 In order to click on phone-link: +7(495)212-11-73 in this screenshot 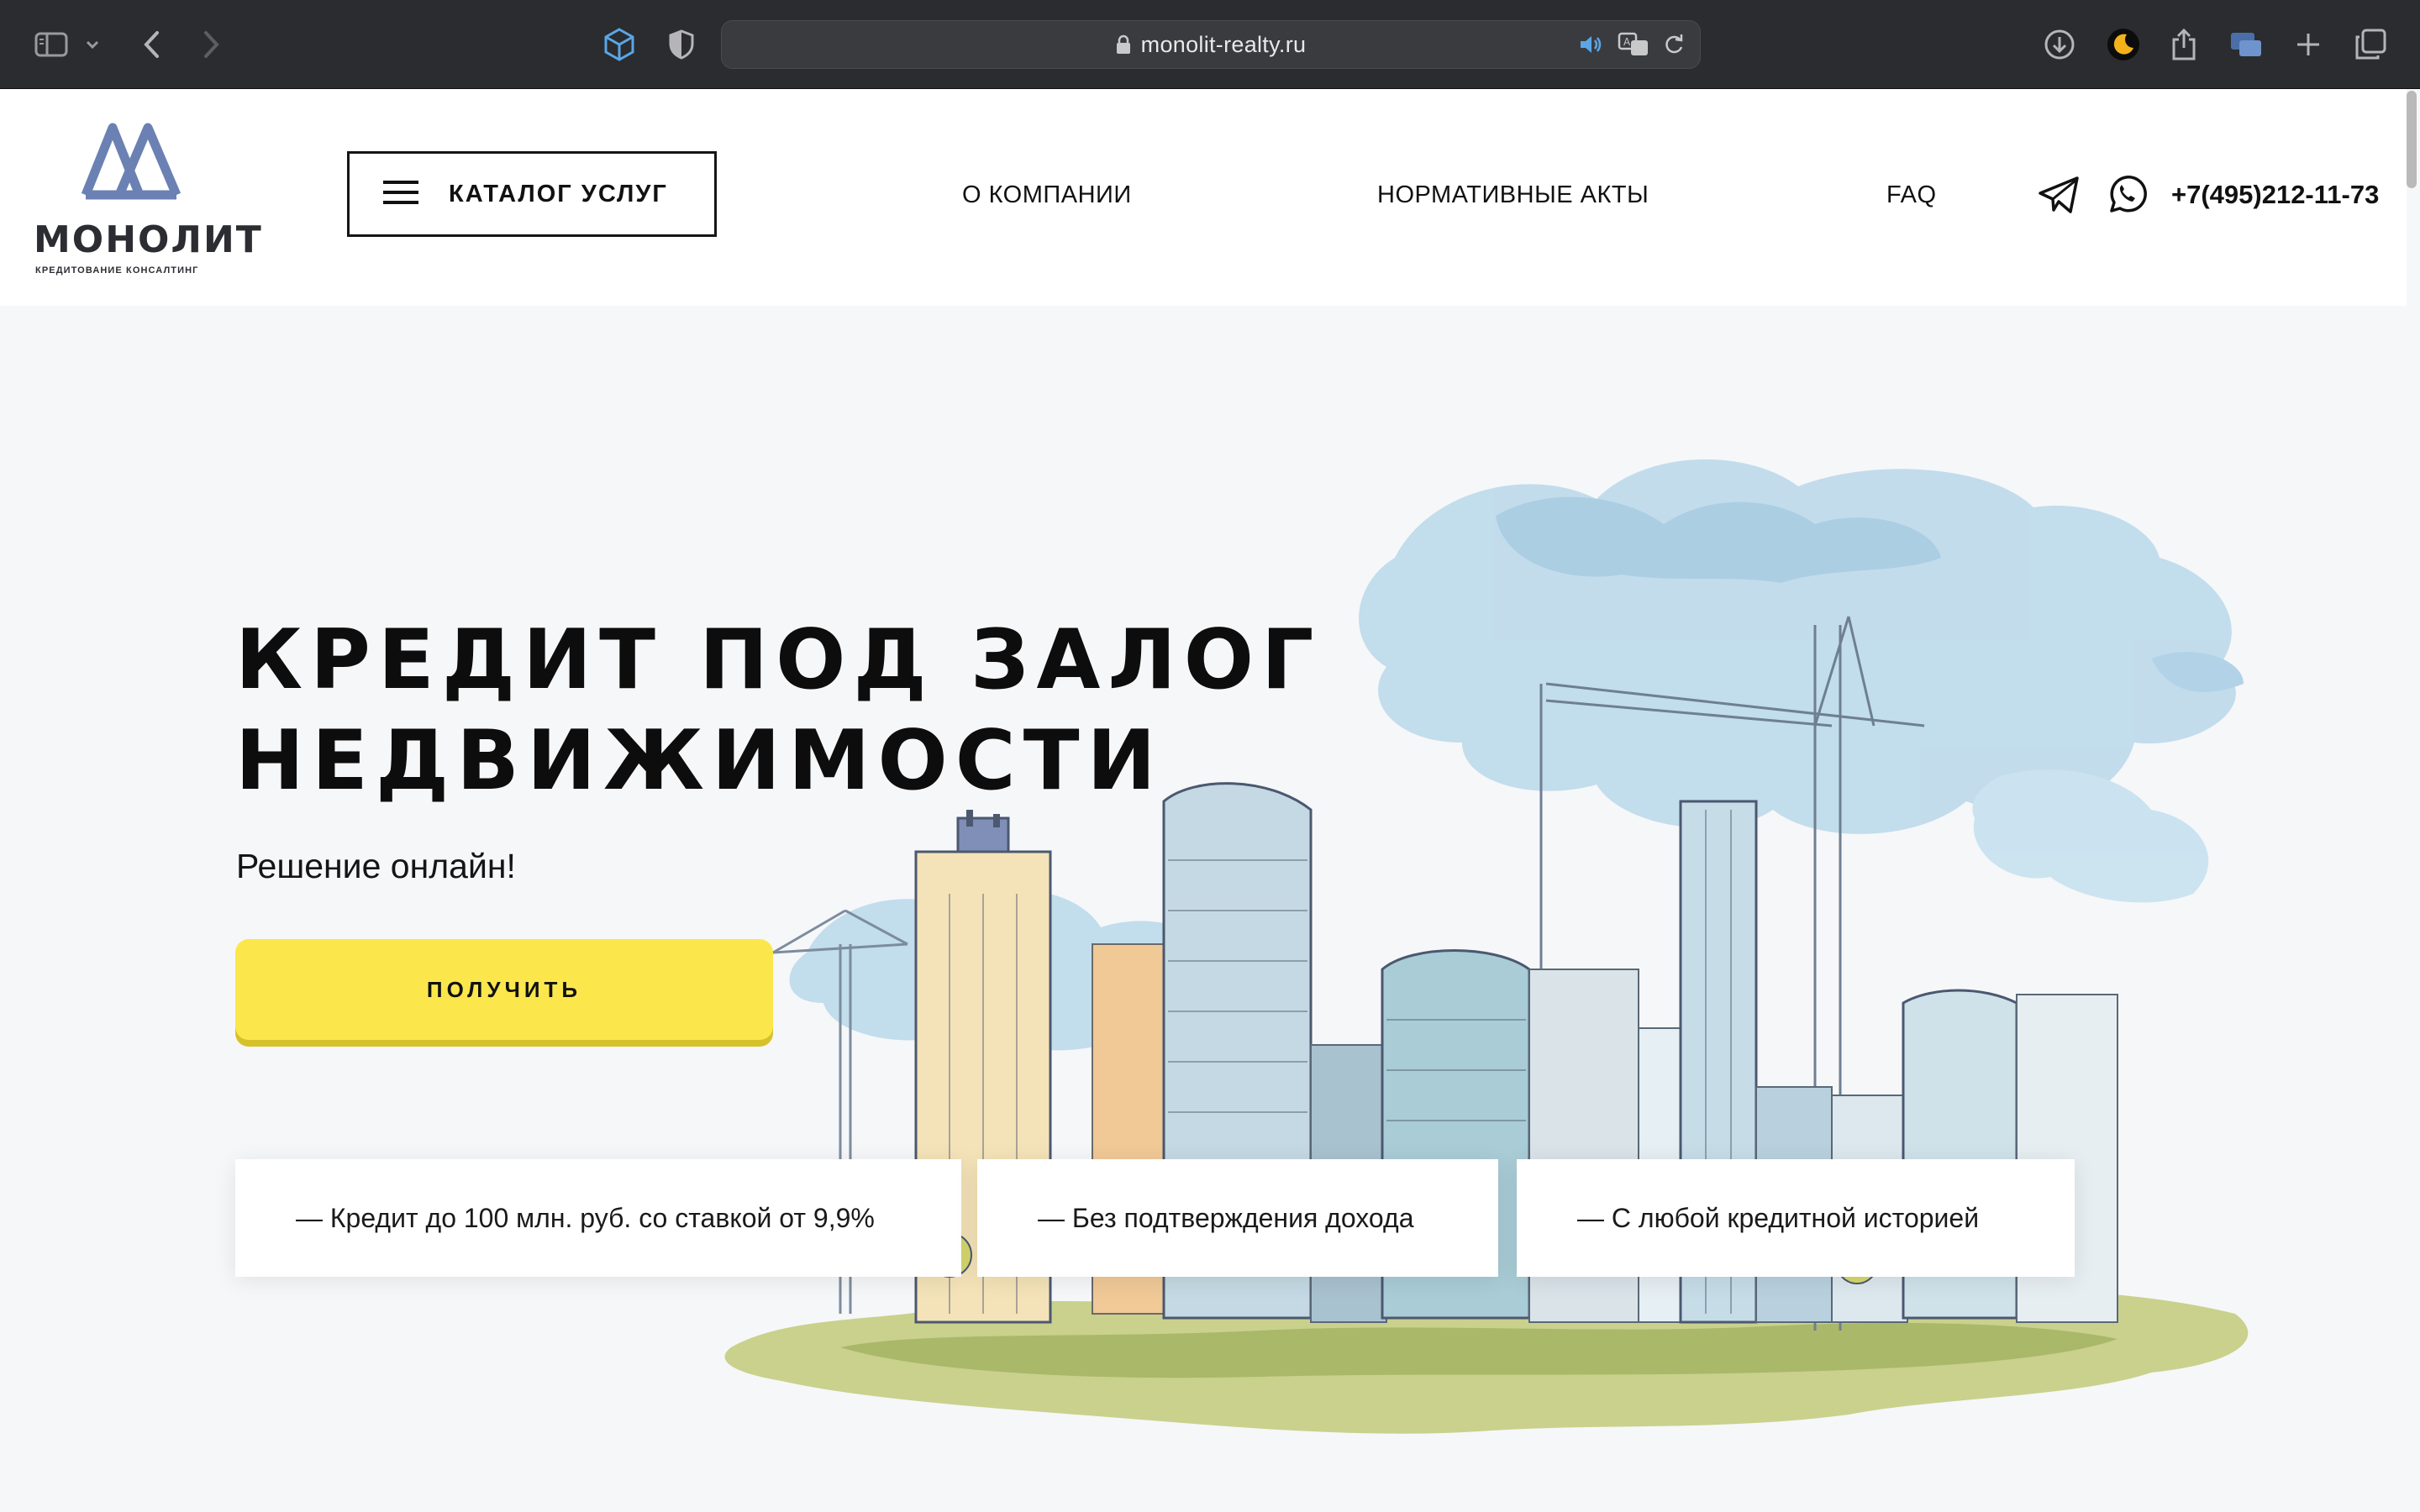, I will do `click(2275, 195)`.